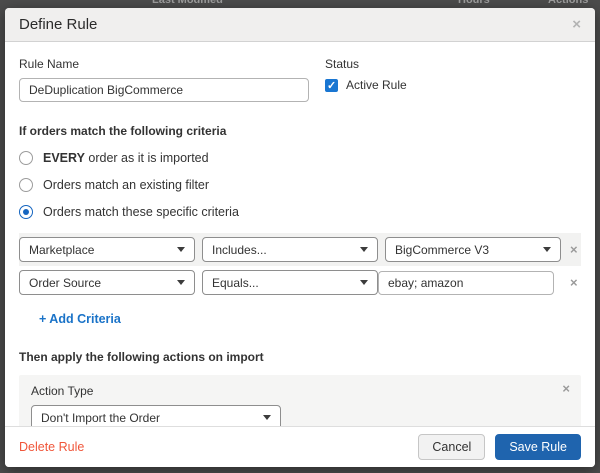  I want to click on radio-every-bold: EVERY, so click(64, 158).